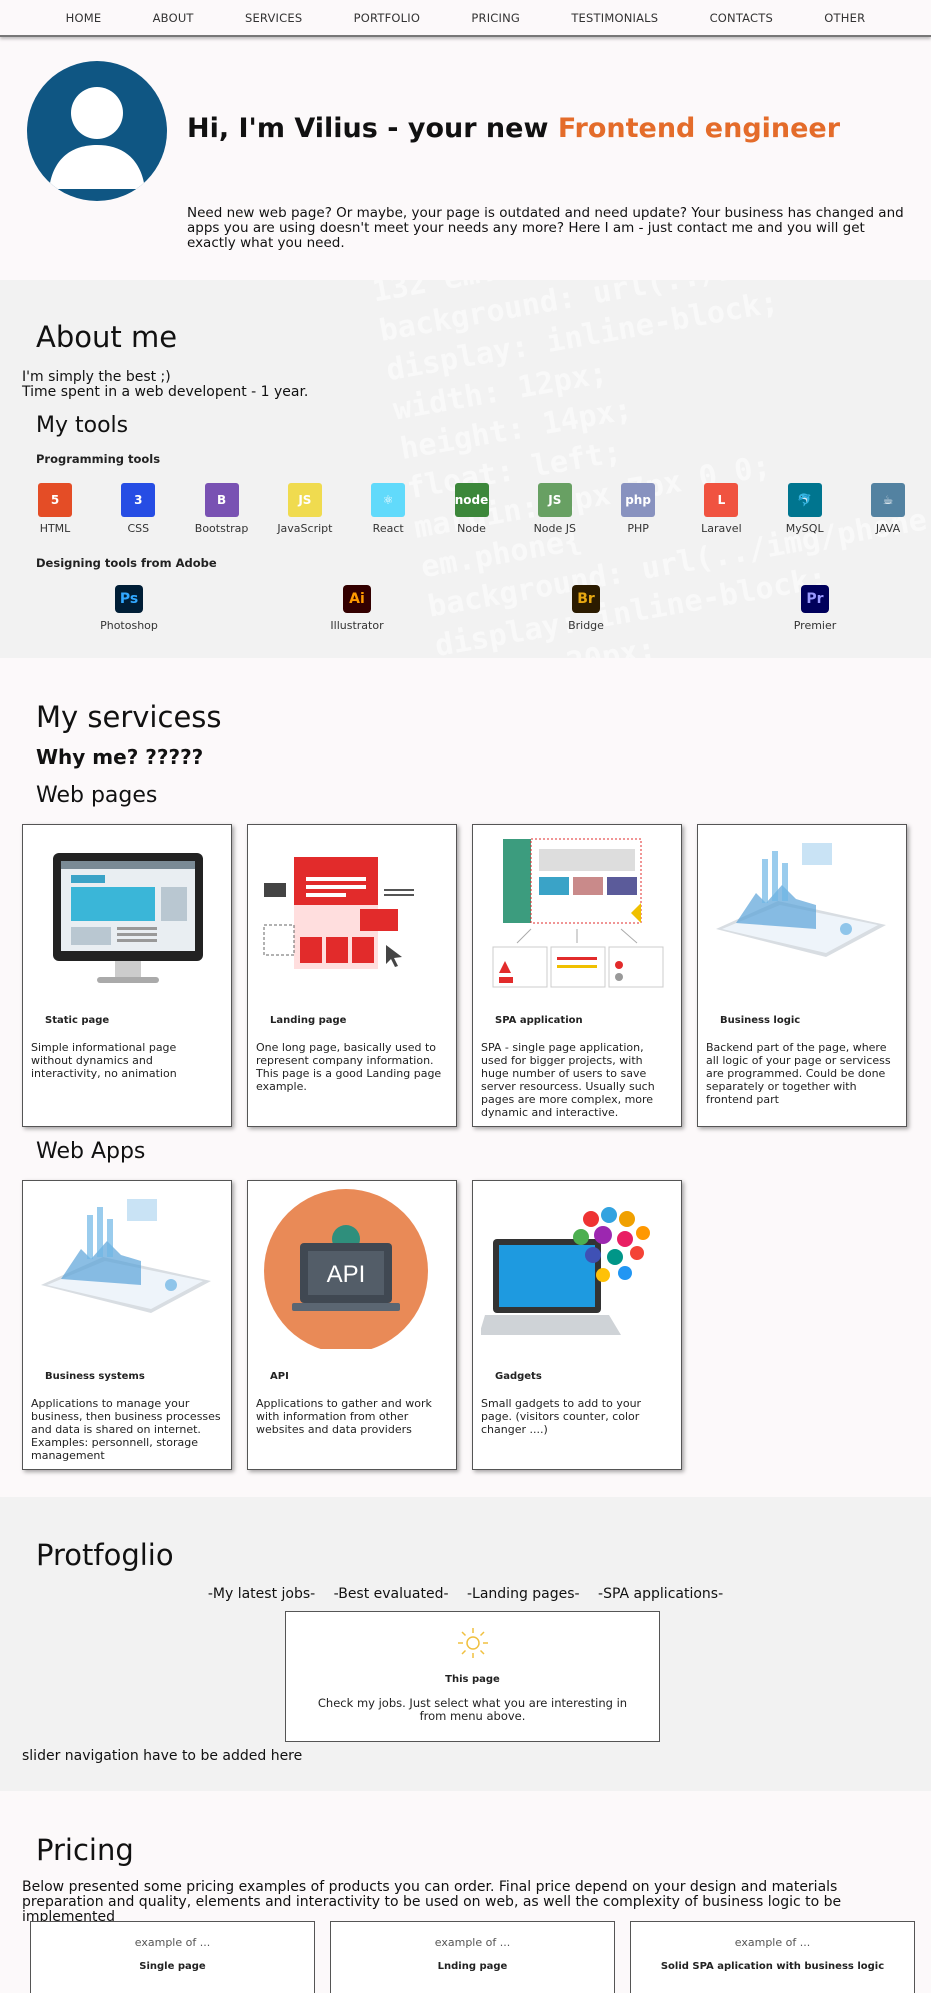  I want to click on laravel-icon: L, so click(721, 500).